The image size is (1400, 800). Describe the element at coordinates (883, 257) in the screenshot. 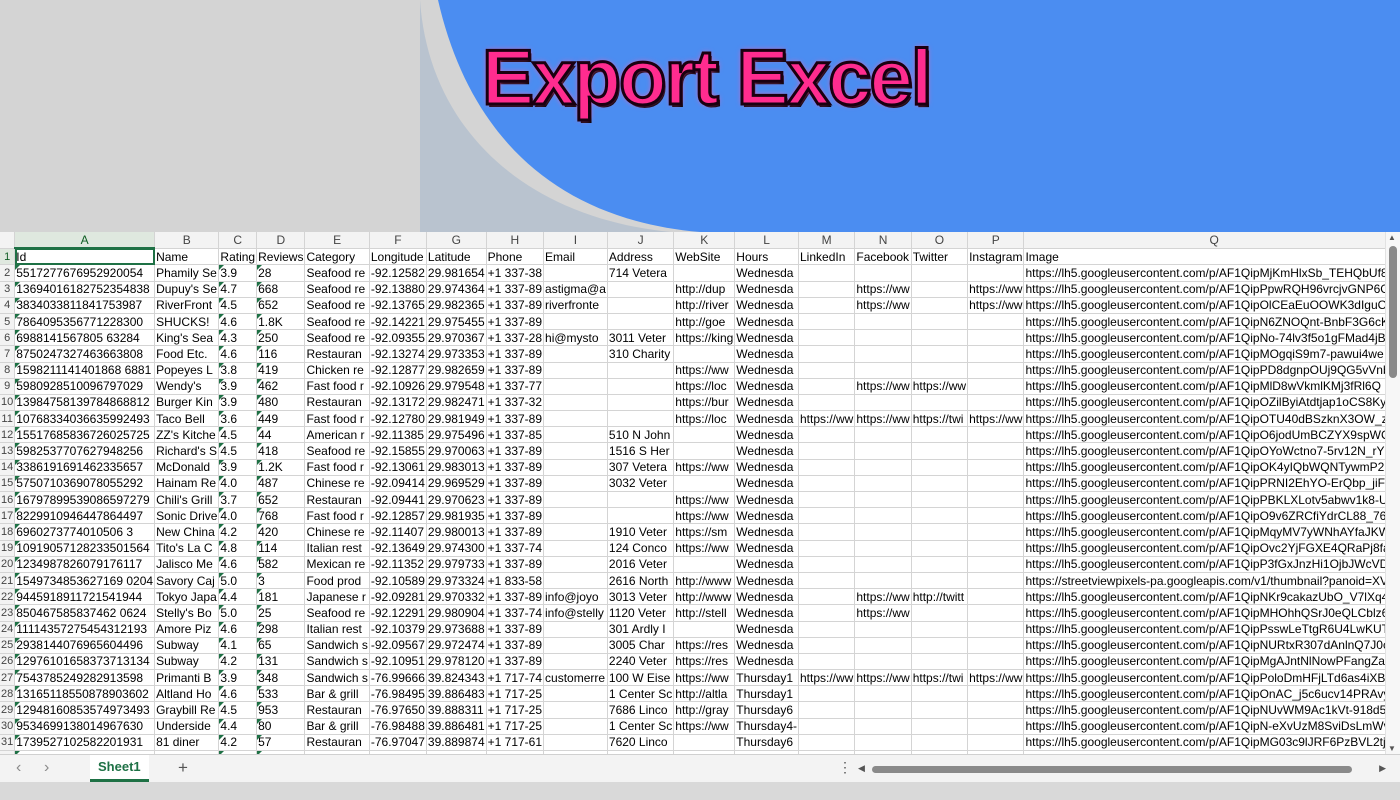

I see `cell: Facebook` at that location.